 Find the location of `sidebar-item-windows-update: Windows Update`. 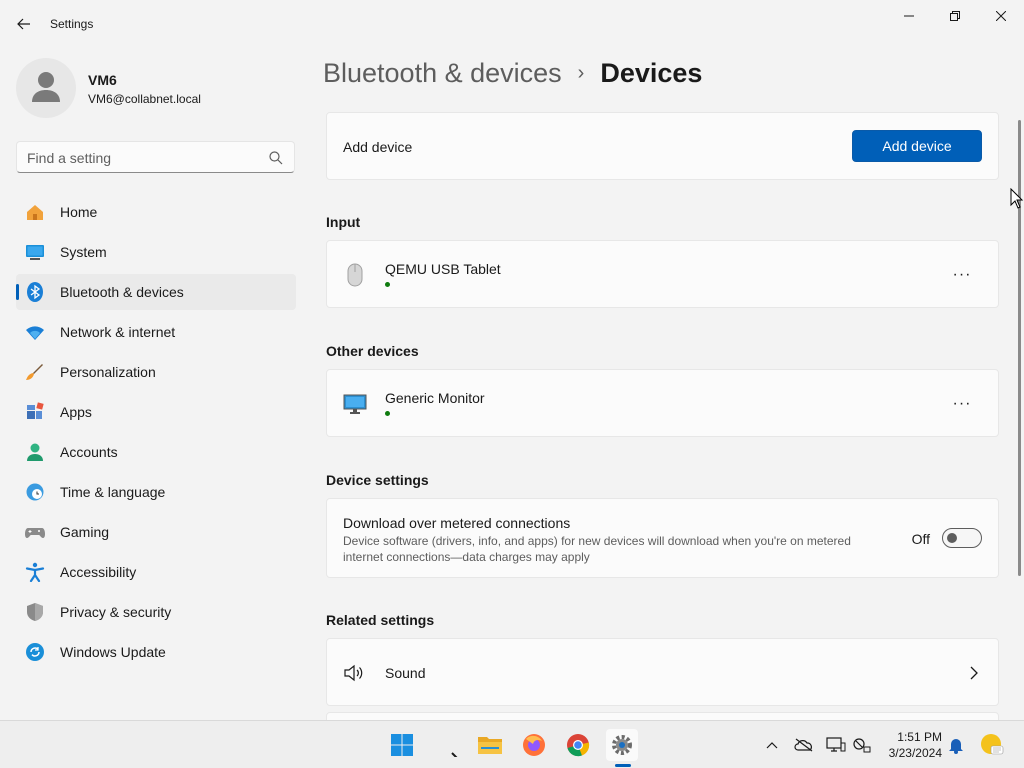

sidebar-item-windows-update: Windows Update is located at coordinates (156, 652).